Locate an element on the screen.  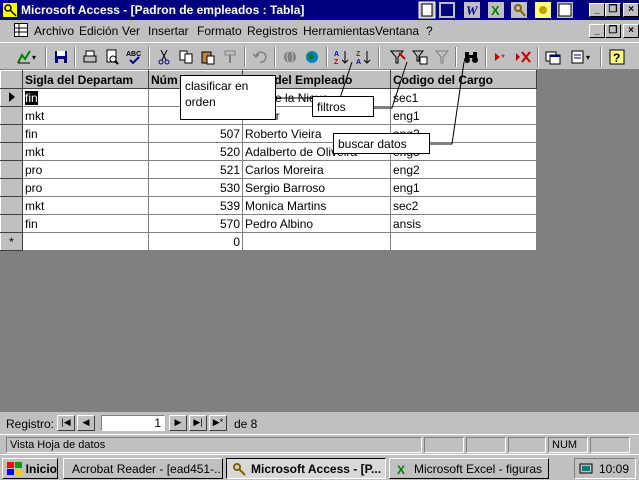
menu-registros: Registros is located at coordinates (272, 31).